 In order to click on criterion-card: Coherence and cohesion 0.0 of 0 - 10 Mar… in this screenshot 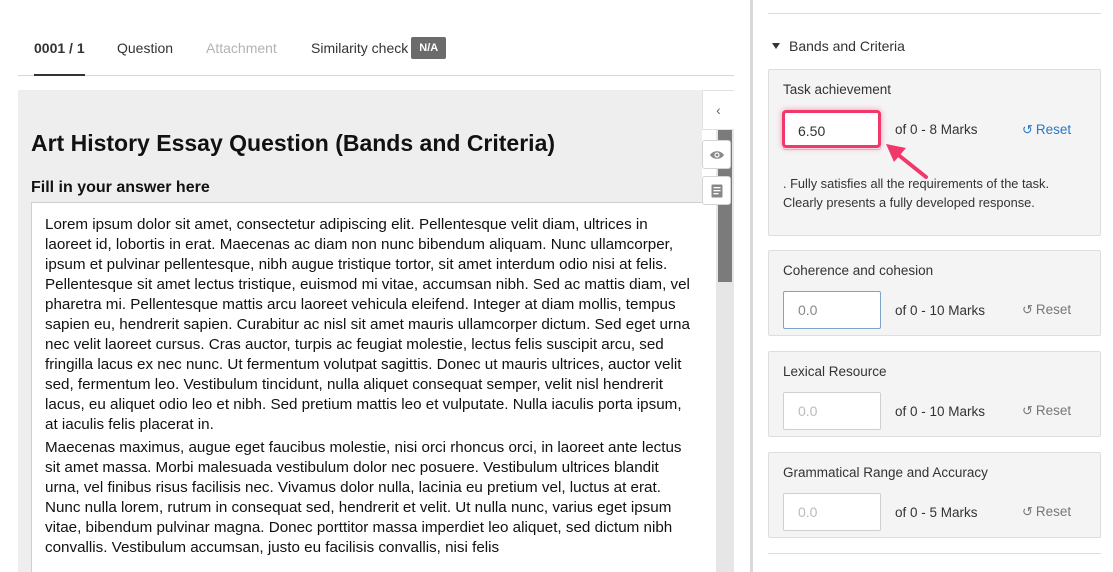, I will do `click(934, 293)`.